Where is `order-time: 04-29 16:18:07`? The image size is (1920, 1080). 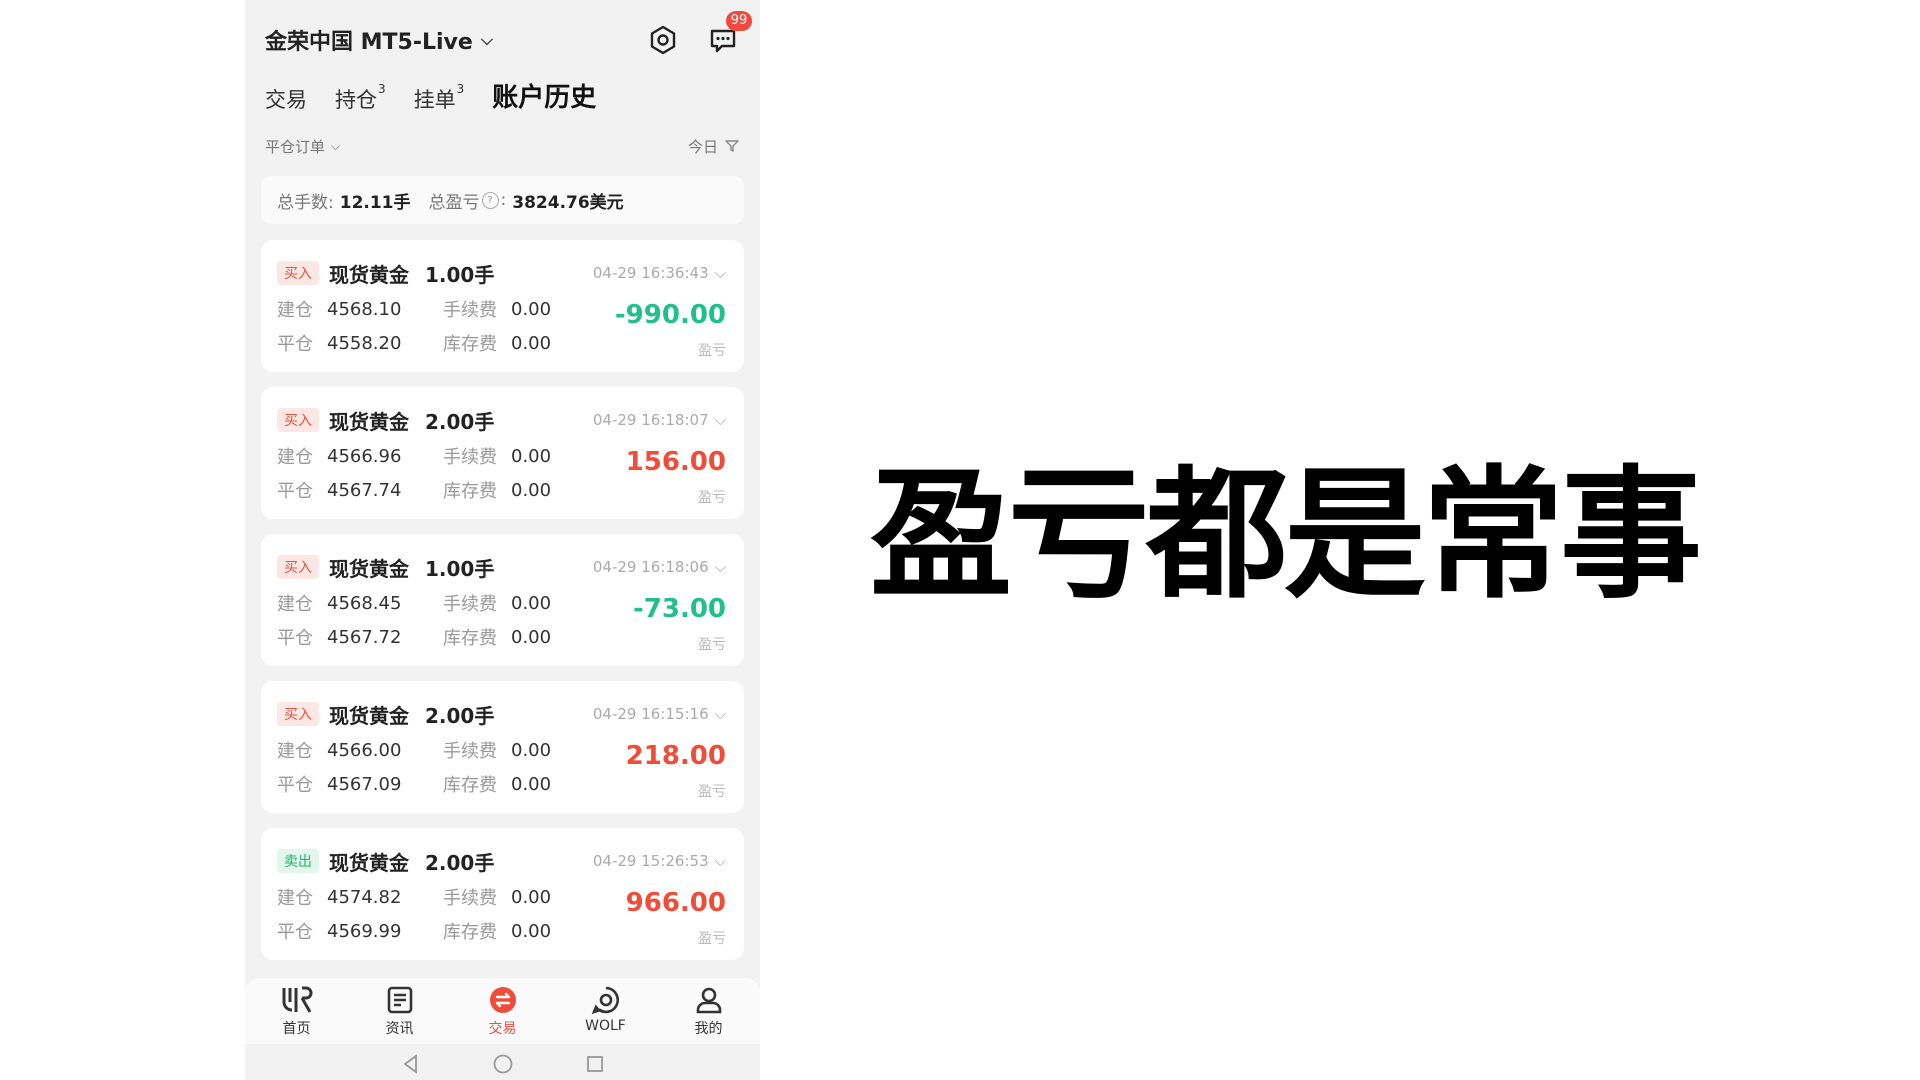
order-time: 04-29 16:18:07 is located at coordinates (650, 420).